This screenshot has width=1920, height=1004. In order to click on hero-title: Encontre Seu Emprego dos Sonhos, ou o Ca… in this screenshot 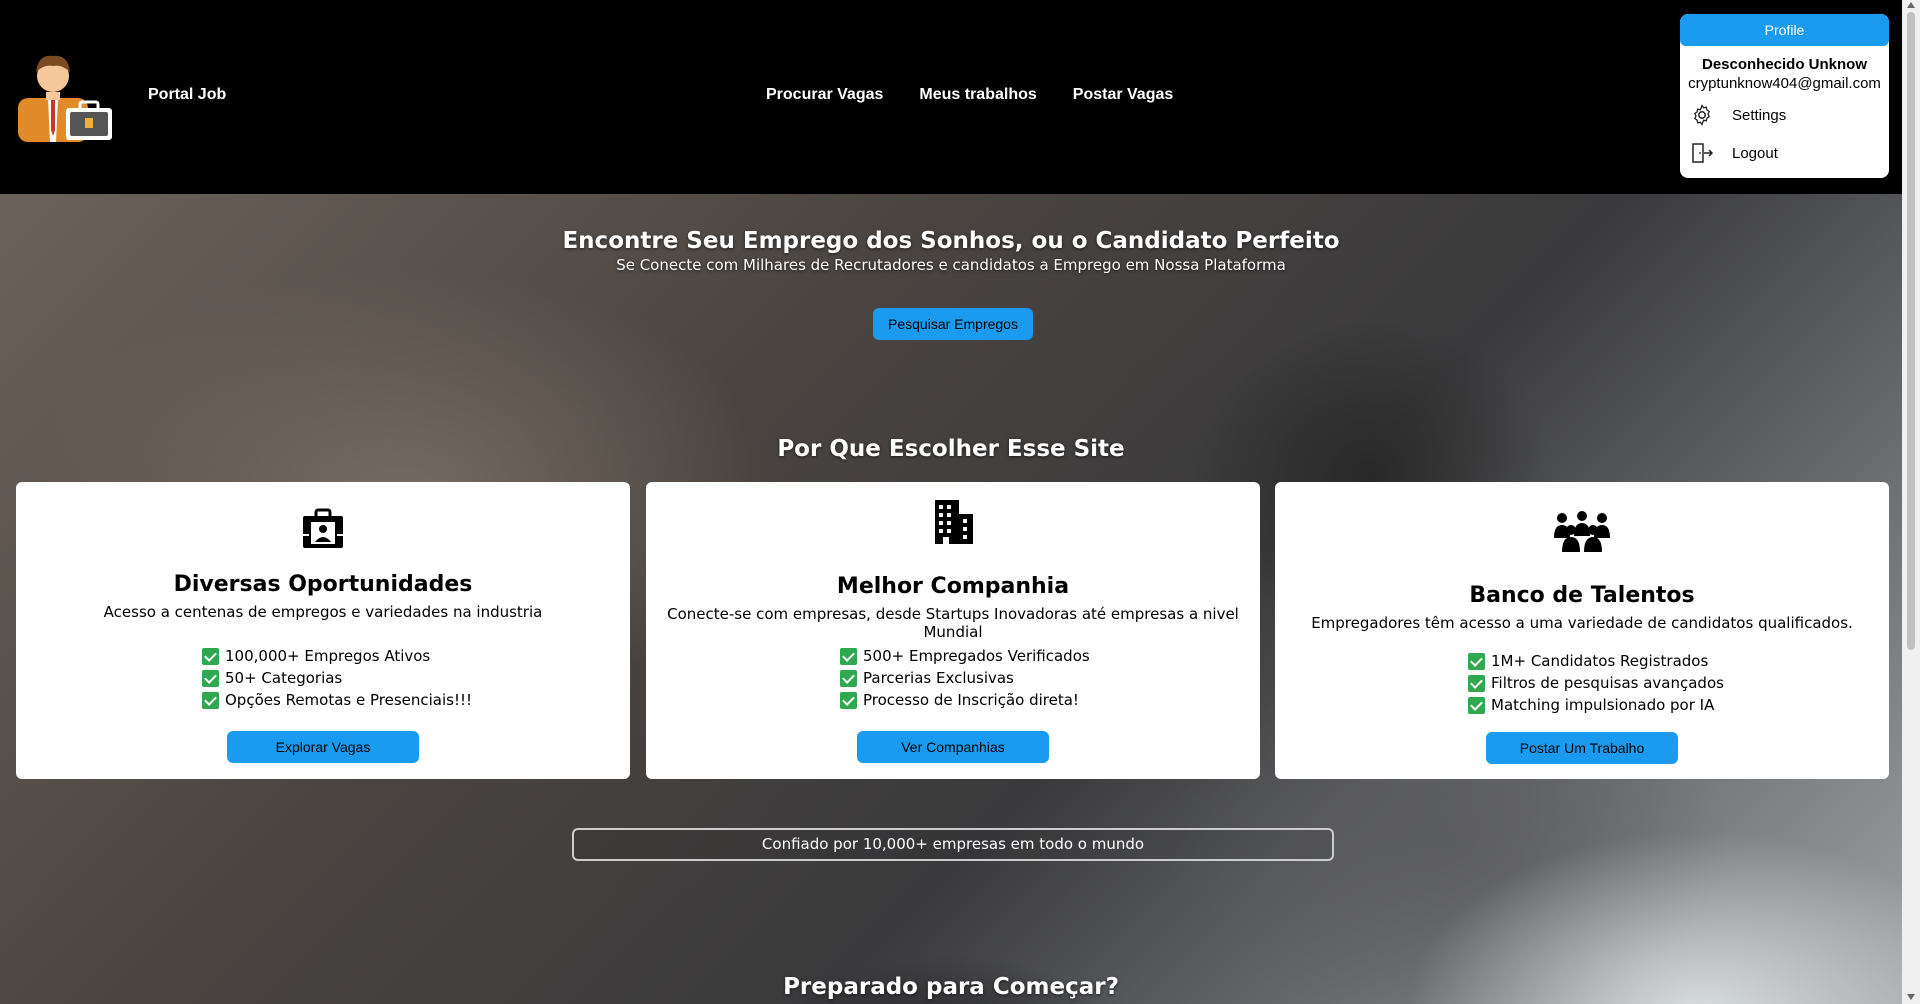, I will do `click(951, 241)`.